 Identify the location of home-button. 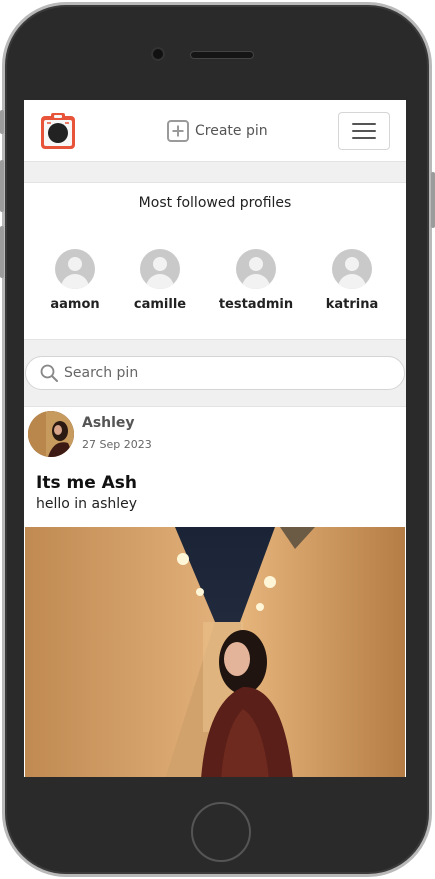
(221, 832).